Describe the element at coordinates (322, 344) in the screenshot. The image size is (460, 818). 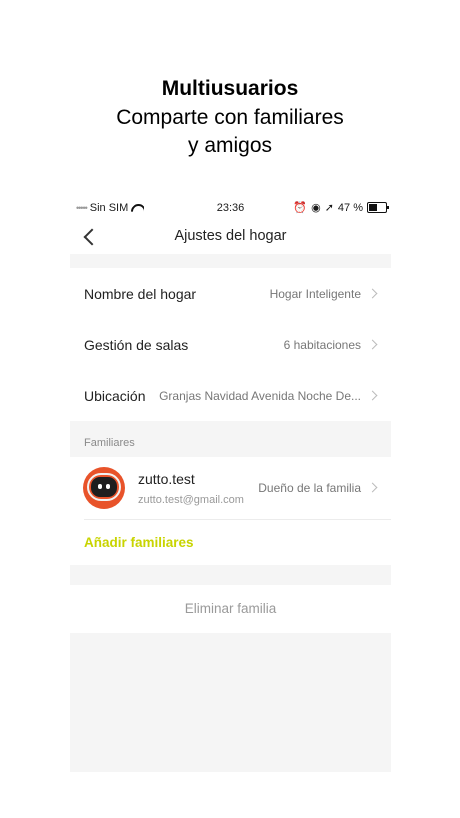
I see `room-management-value: 6 habitaciones` at that location.